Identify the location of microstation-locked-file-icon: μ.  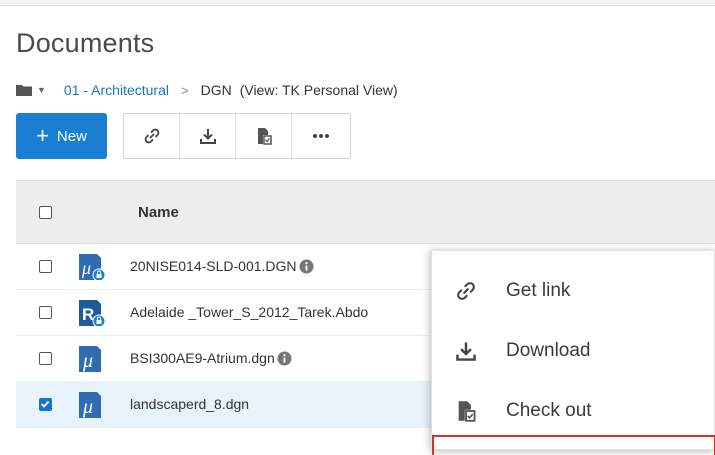
(92, 267).